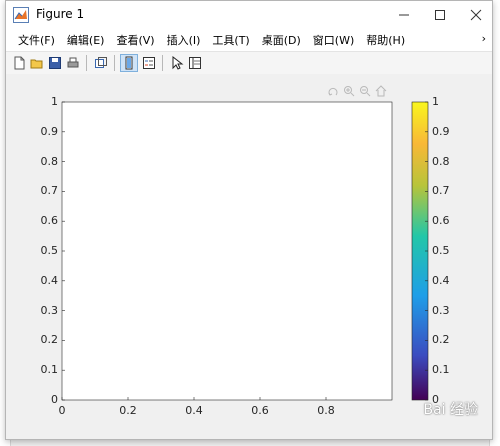  Describe the element at coordinates (260, 410) in the screenshot. I see `x-tick-label: 0.6` at that location.